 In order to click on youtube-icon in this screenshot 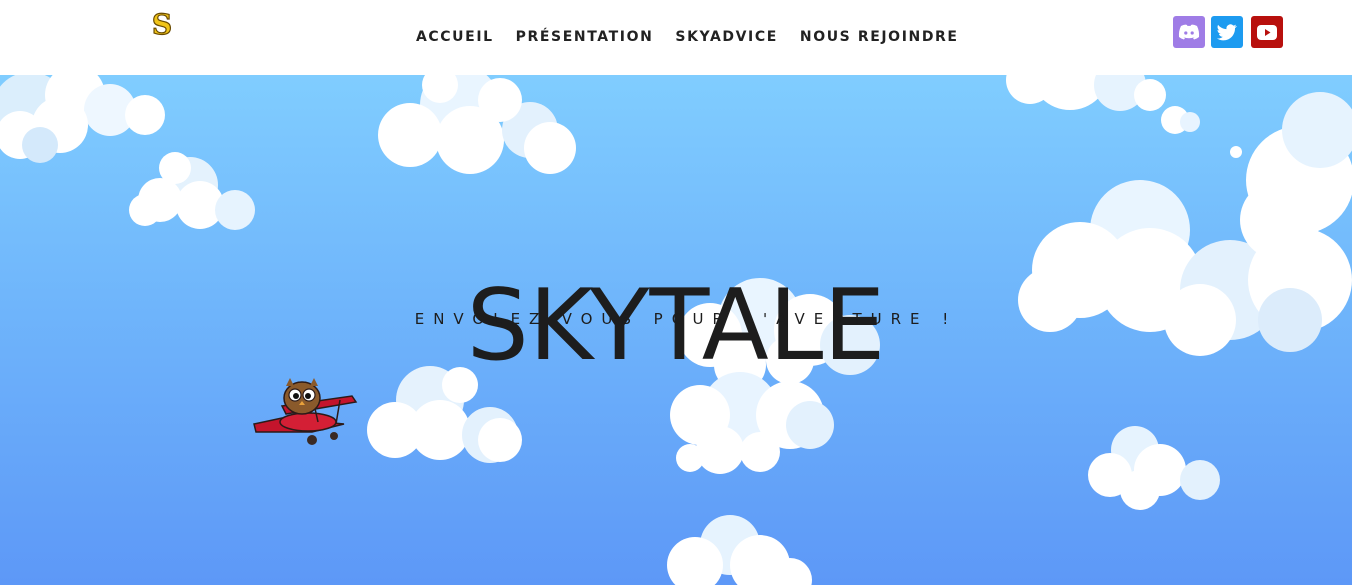, I will do `click(1267, 32)`.